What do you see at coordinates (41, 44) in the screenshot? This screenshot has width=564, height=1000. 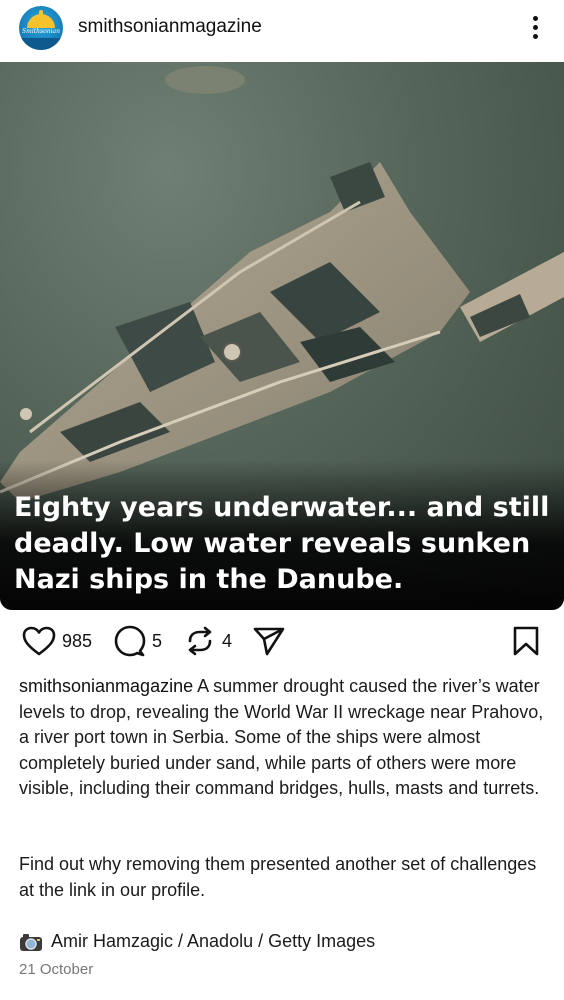 I see `avatar-stripe` at bounding box center [41, 44].